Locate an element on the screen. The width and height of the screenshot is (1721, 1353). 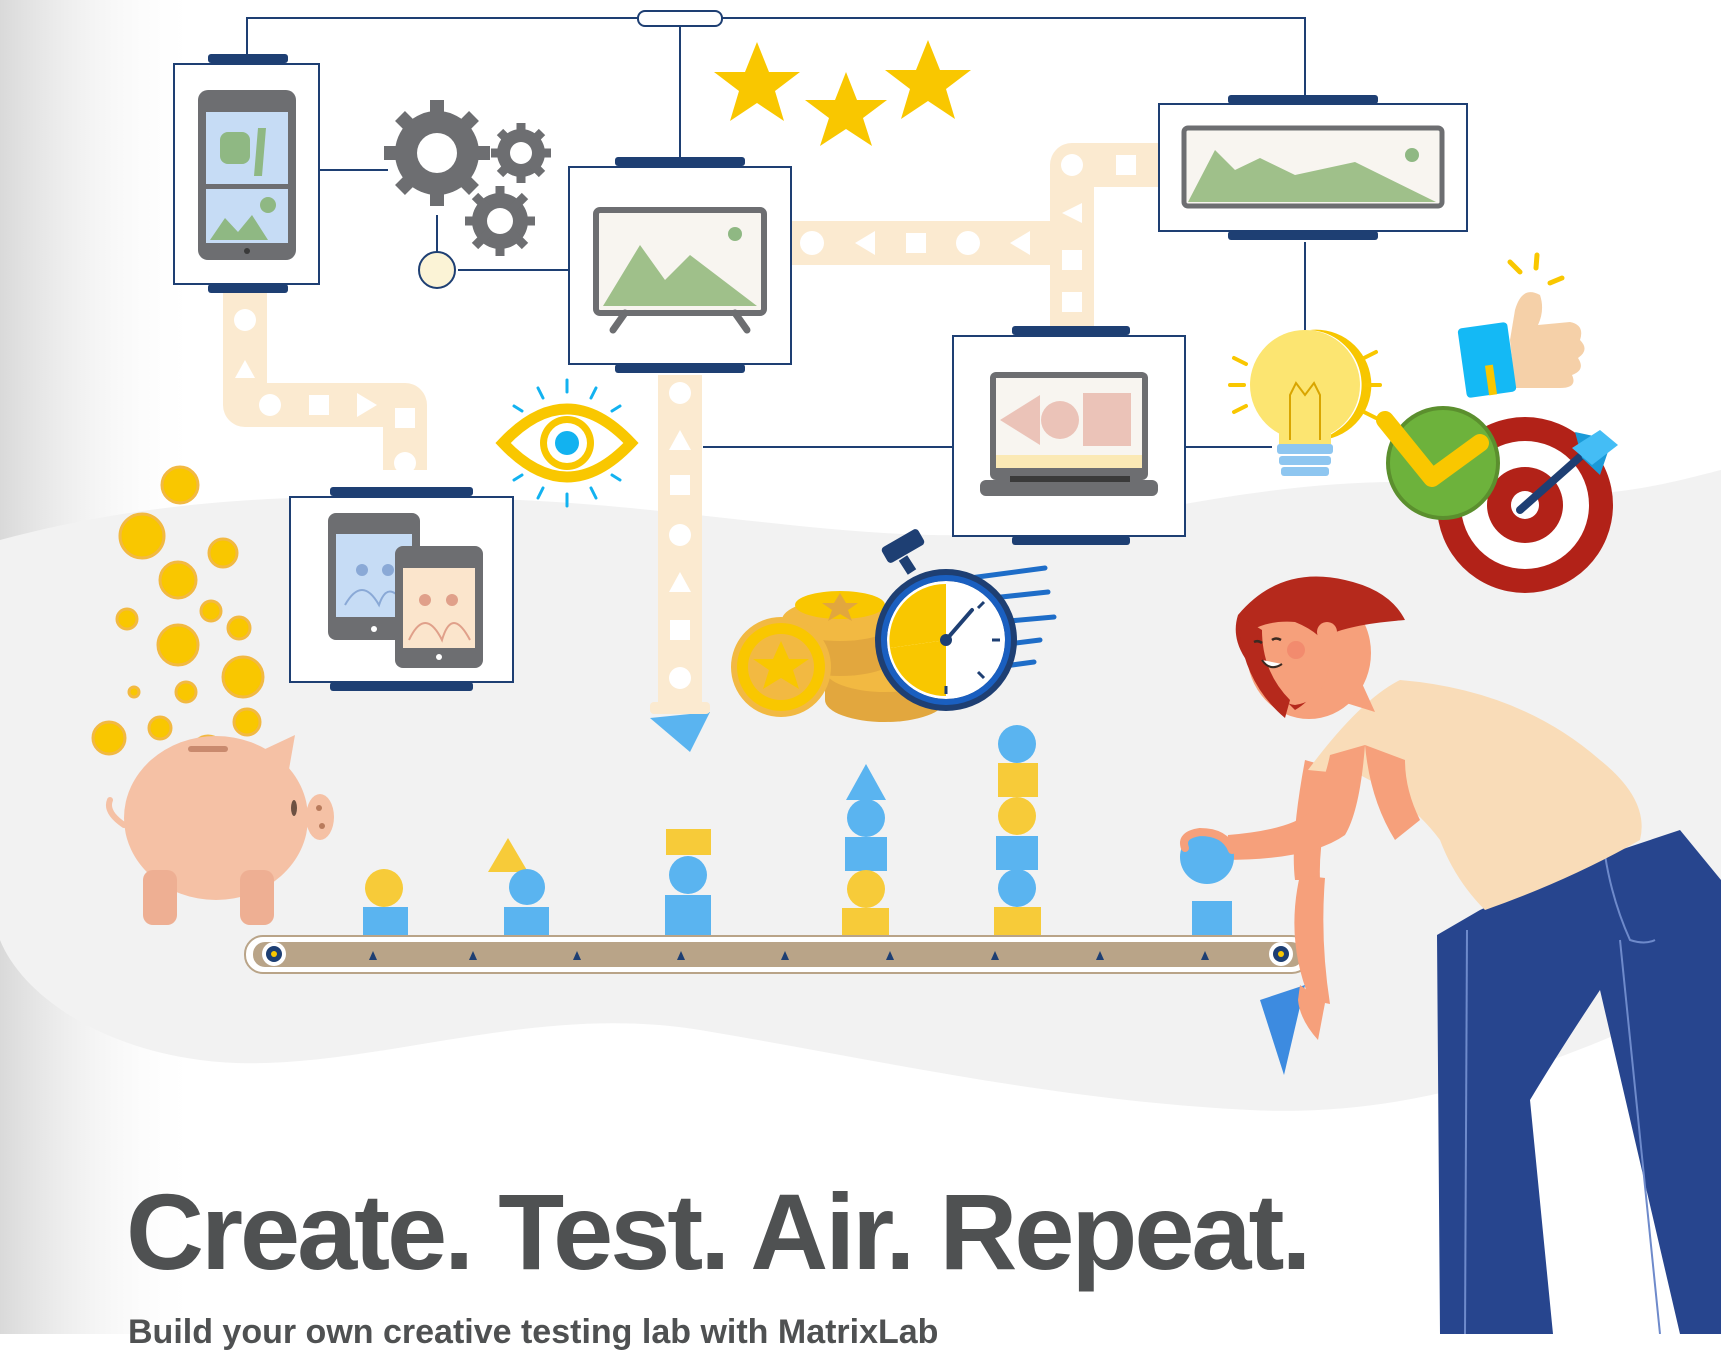
connector-node is located at coordinates (437, 270).